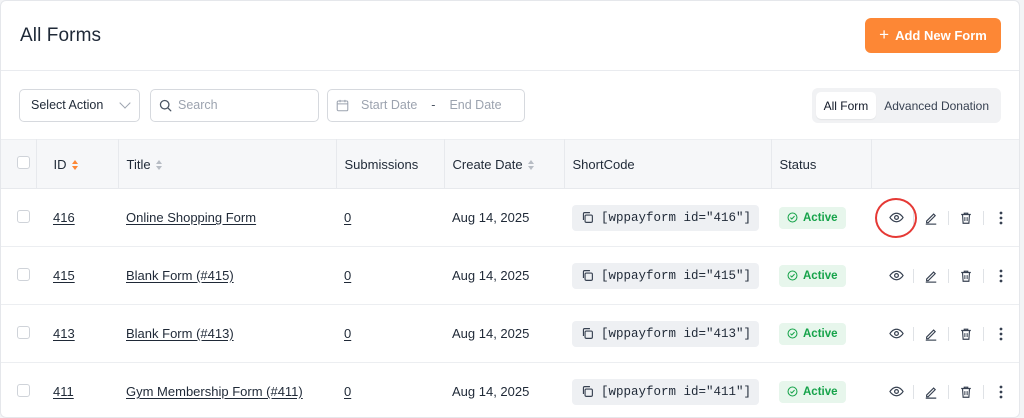 Image resolution: width=1024 pixels, height=418 pixels. What do you see at coordinates (668, 164) in the screenshot?
I see `column-shortcode: ShortCode` at bounding box center [668, 164].